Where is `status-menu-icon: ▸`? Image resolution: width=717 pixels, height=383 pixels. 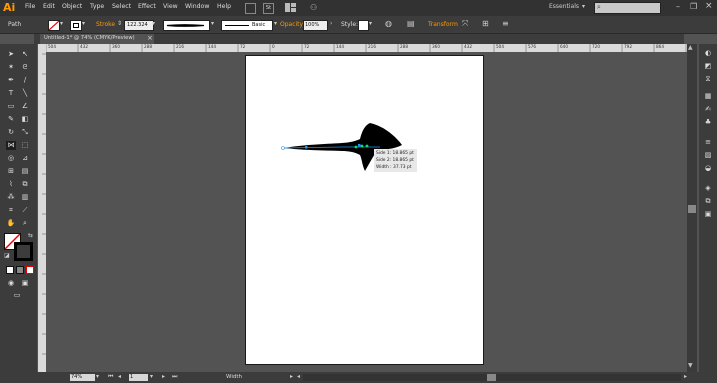
status-menu-icon: ▸ is located at coordinates (291, 376).